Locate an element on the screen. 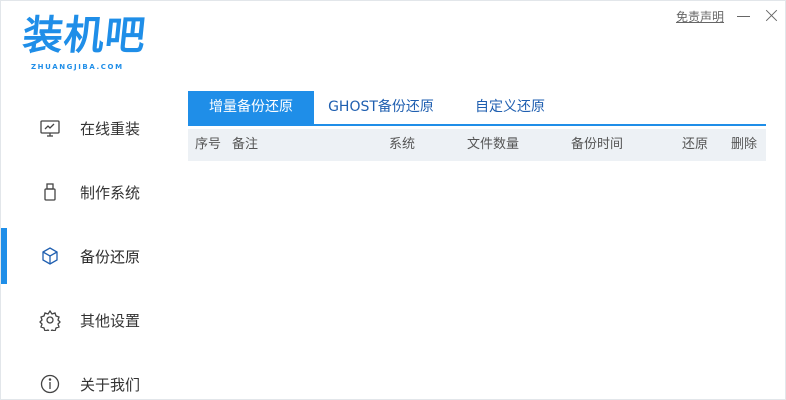 The width and height of the screenshot is (786, 400). column-header-index: 序号 is located at coordinates (208, 144).